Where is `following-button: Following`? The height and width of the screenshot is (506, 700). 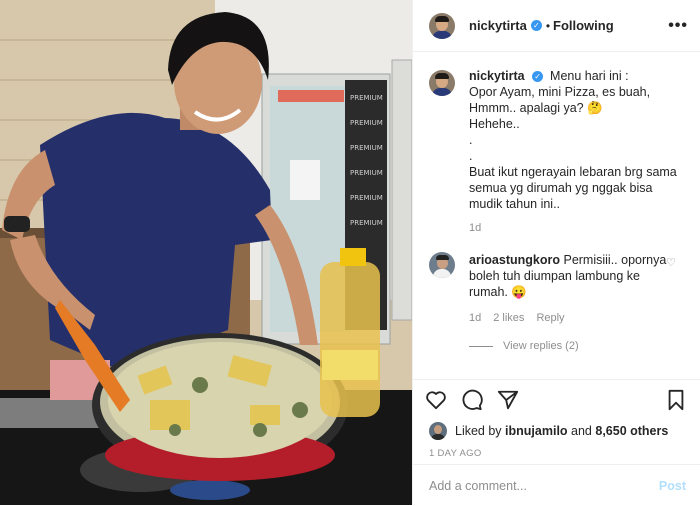
following-button: Following is located at coordinates (583, 25).